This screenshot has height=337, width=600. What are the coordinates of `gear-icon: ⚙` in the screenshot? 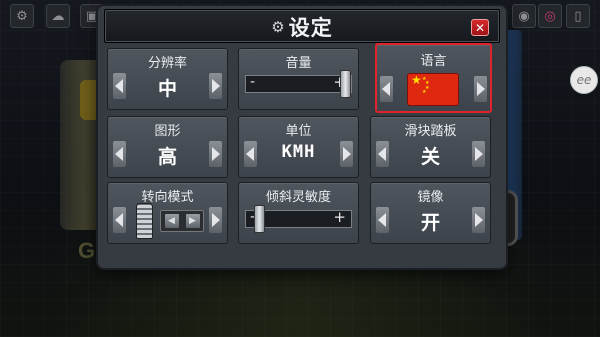 It's located at (22, 16).